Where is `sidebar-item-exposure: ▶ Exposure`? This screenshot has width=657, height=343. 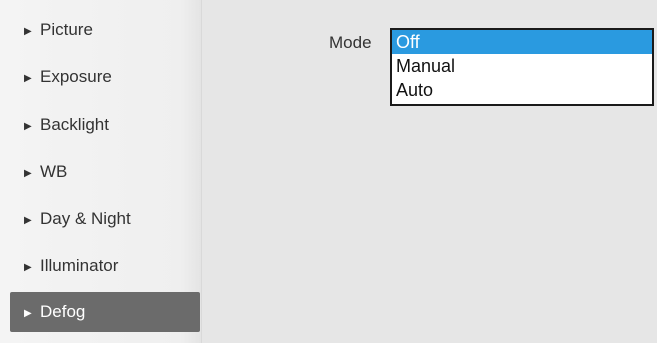 sidebar-item-exposure: ▶ Exposure is located at coordinates (105, 77).